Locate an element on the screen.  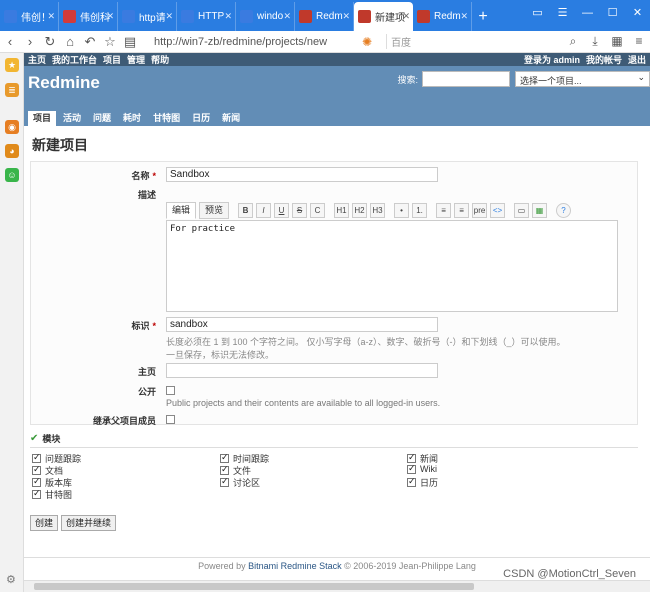
identifier-input: sandbox is located at coordinates (302, 324).